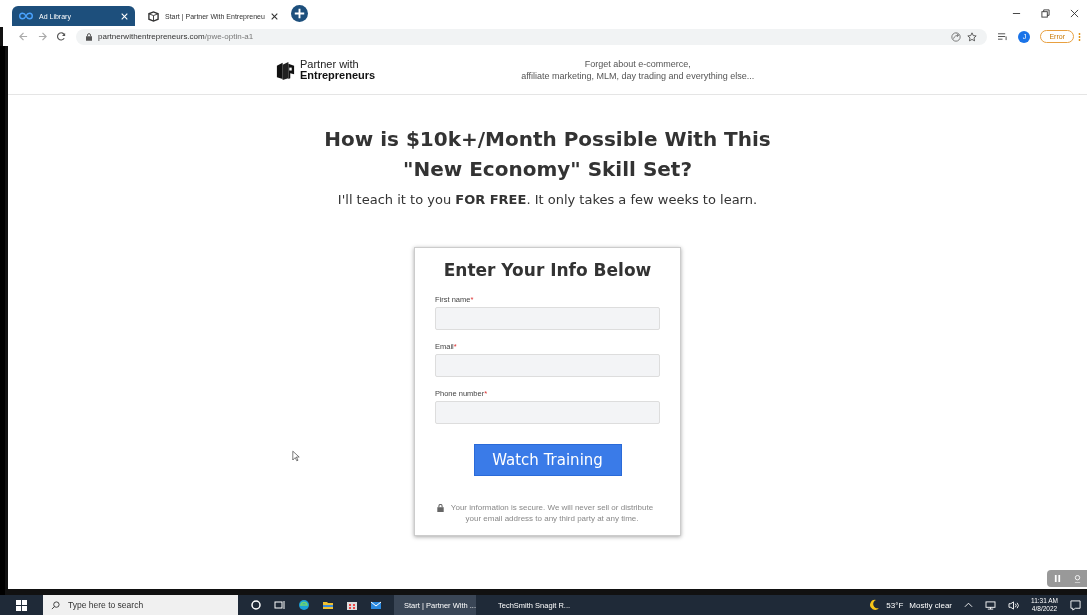 This screenshot has height=615, width=1087. Describe the element at coordinates (330, 64) in the screenshot. I see `logo-text: Partner with` at that location.